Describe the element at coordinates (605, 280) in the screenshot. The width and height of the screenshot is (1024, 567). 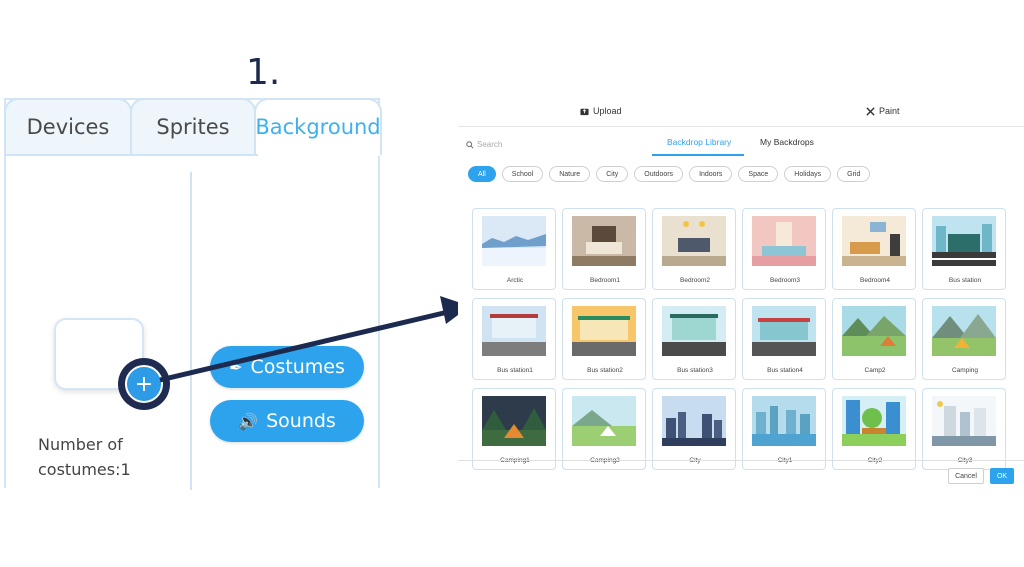
I see `backdrop-label: Bedroom1` at that location.